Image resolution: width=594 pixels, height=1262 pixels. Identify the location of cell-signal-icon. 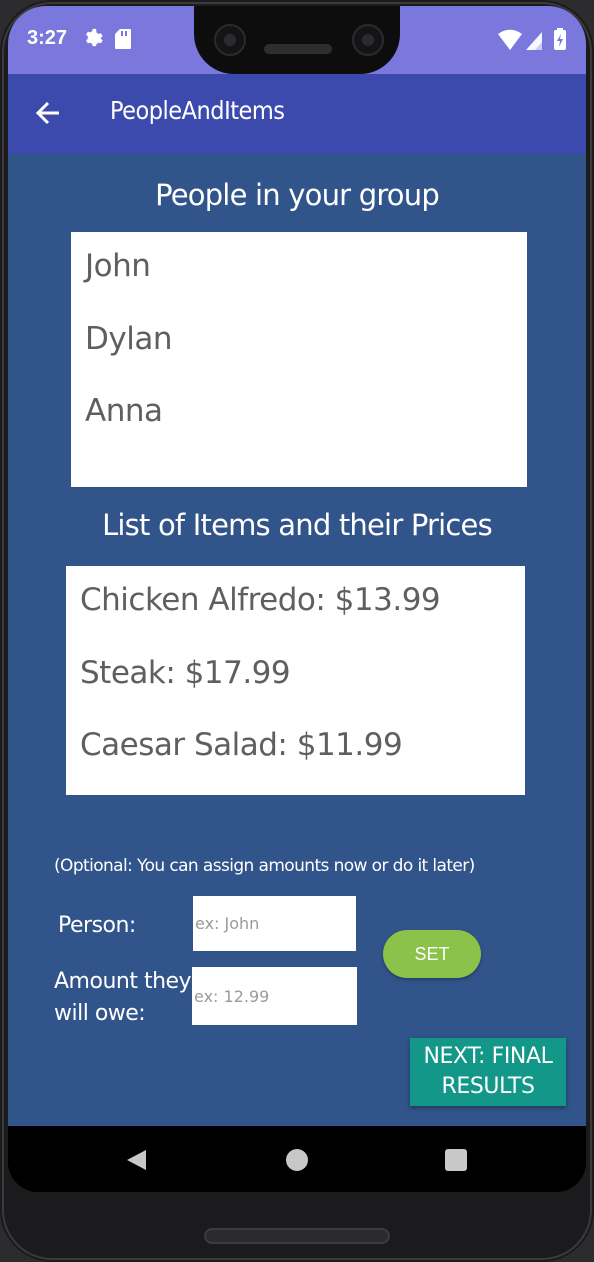
(534, 41).